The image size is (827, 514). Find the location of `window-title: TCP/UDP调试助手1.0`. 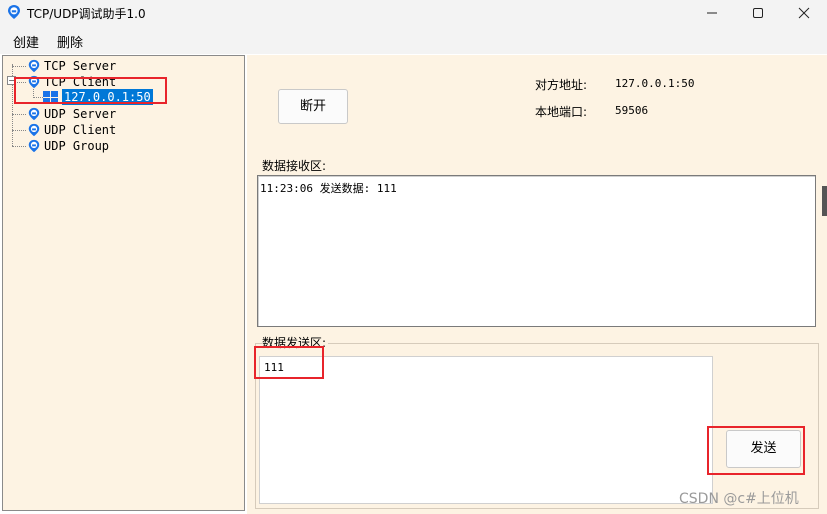

window-title: TCP/UDP调试助手1.0 is located at coordinates (86, 14).